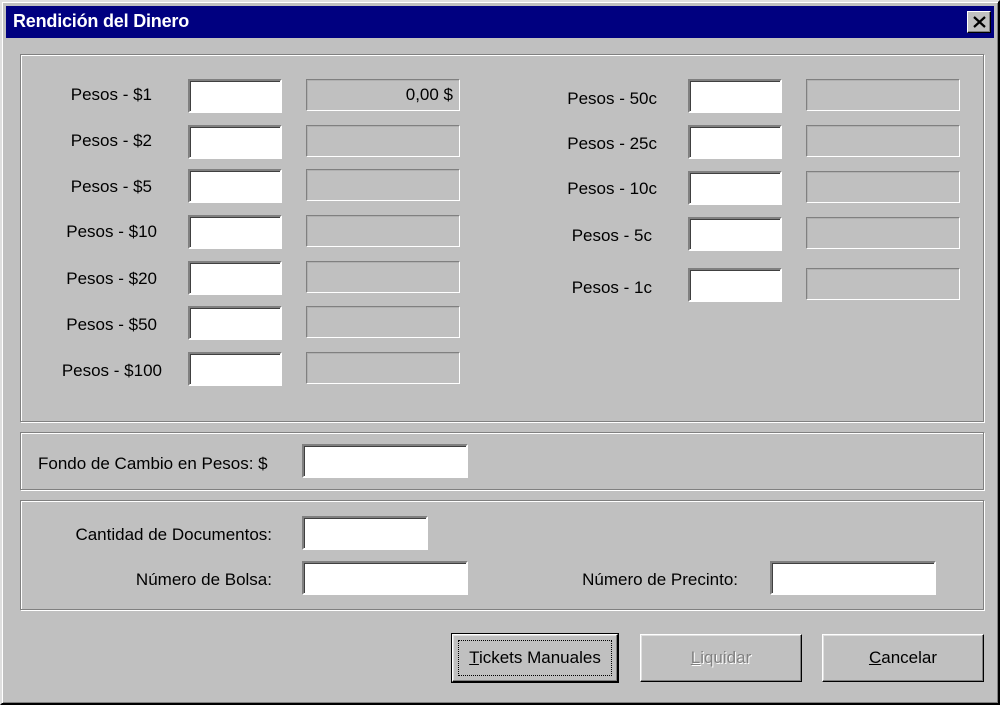  What do you see at coordinates (173, 534) in the screenshot?
I see `cantidad-documentos-label: Cantidad de Documentos:` at bounding box center [173, 534].